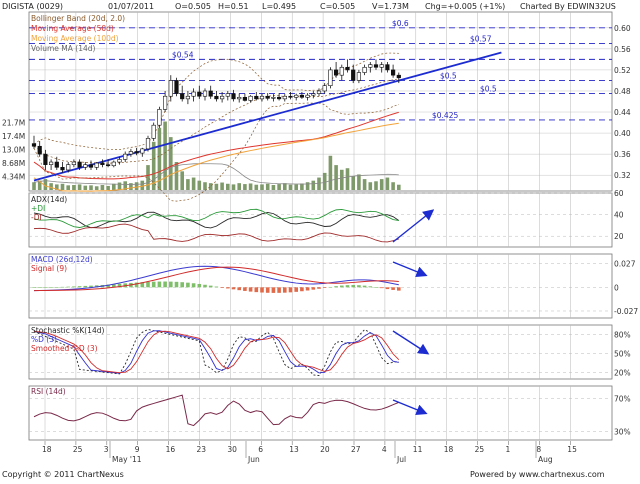 This screenshot has width=640, height=484. I want to click on volume-ma-line, so click(216, 174).